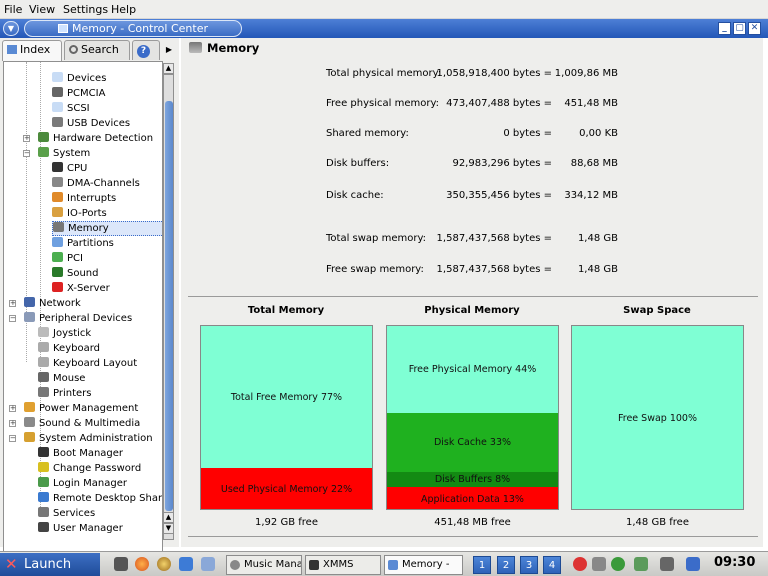 Image resolution: width=768 pixels, height=576 pixels. What do you see at coordinates (95, 138) in the screenshot?
I see `tree-item-hardware-detection: Hardware Detection` at bounding box center [95, 138].